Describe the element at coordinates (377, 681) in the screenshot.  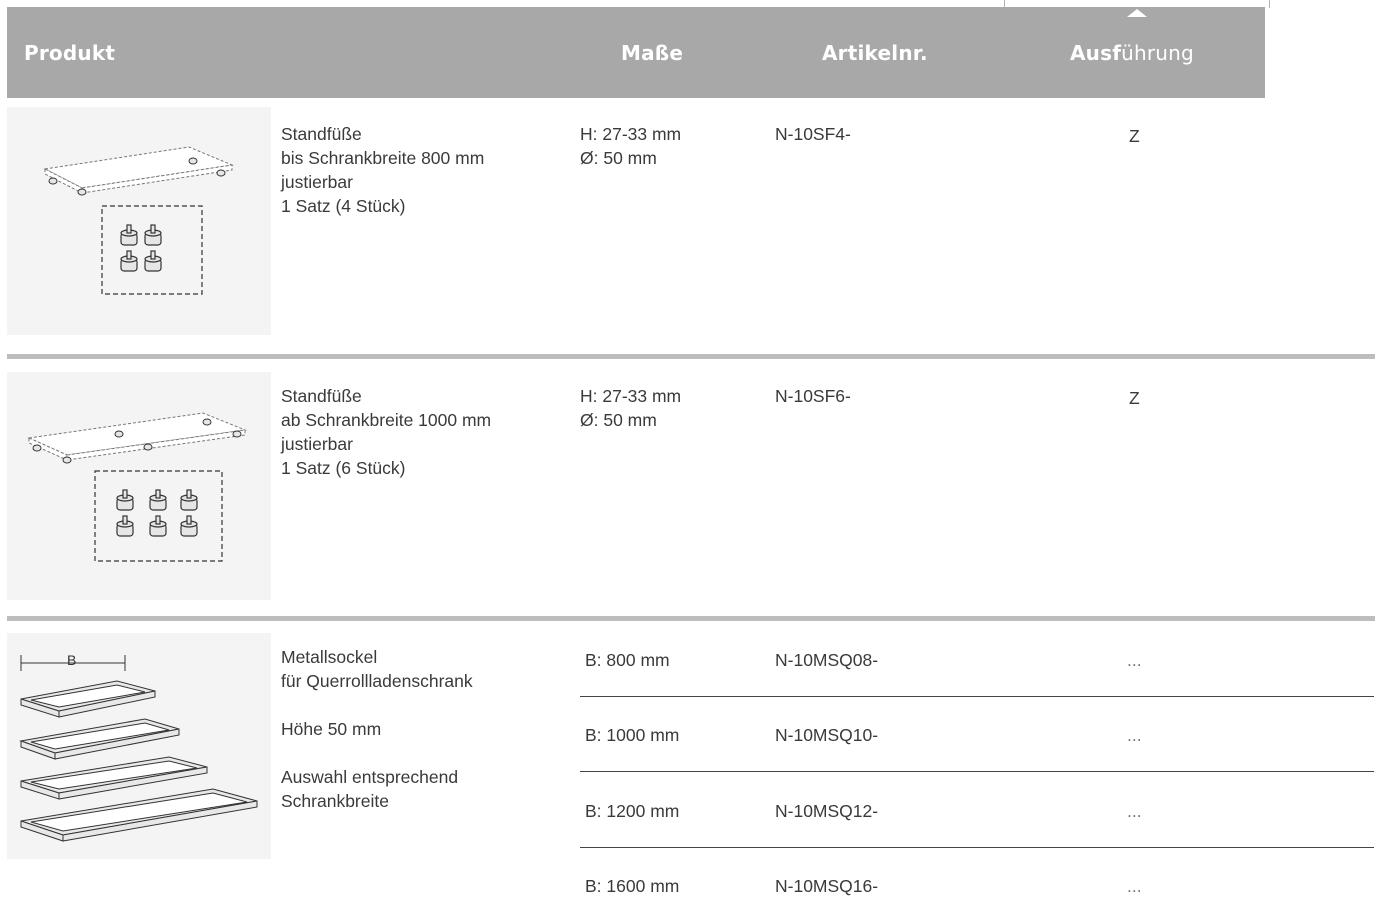
I see `desc-line: für Querrollladenschrank` at that location.